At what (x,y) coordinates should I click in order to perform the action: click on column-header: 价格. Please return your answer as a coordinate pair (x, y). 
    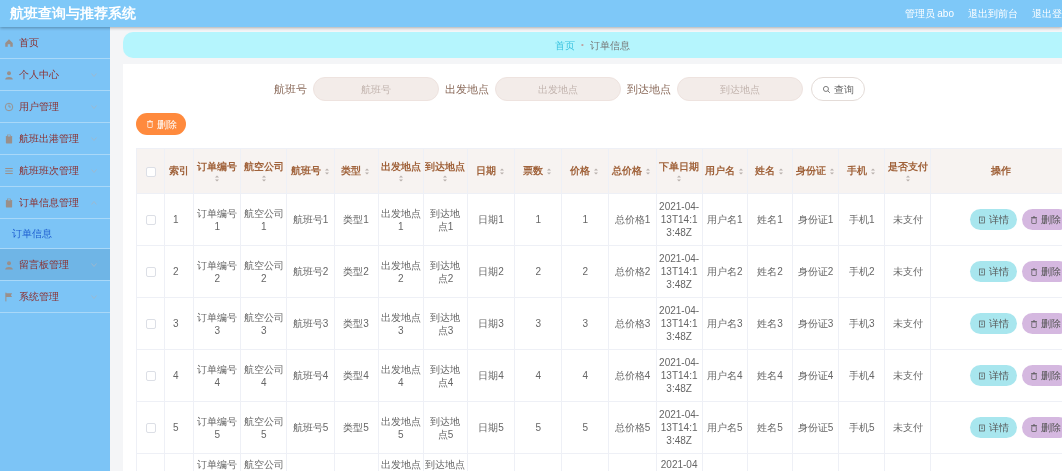
    Looking at the image, I should click on (580, 171).